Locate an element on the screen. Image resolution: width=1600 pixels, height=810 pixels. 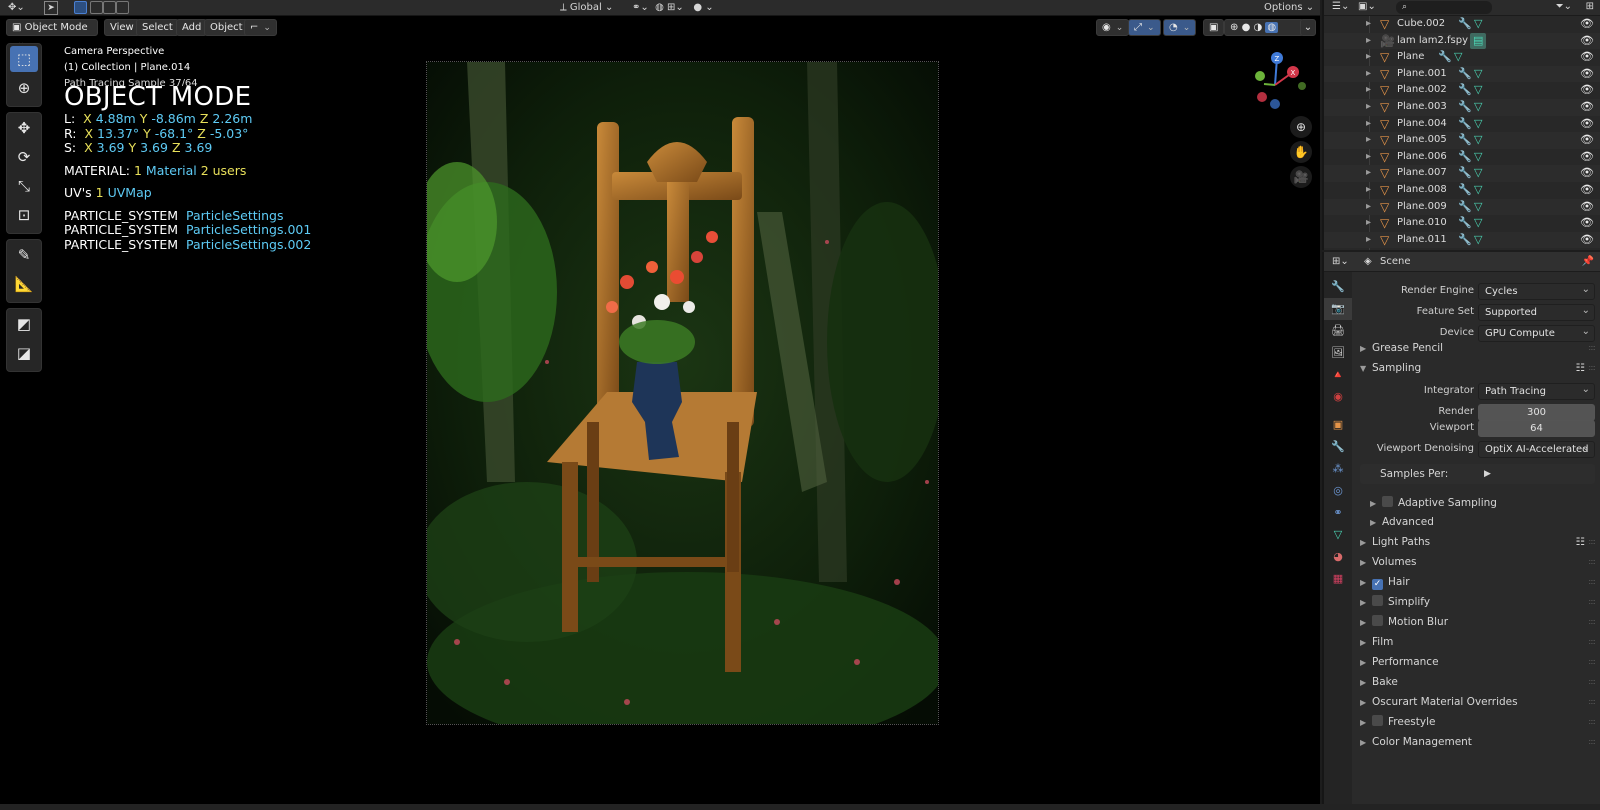
camera-data-icon: ▤ is located at coordinates (1478, 41).